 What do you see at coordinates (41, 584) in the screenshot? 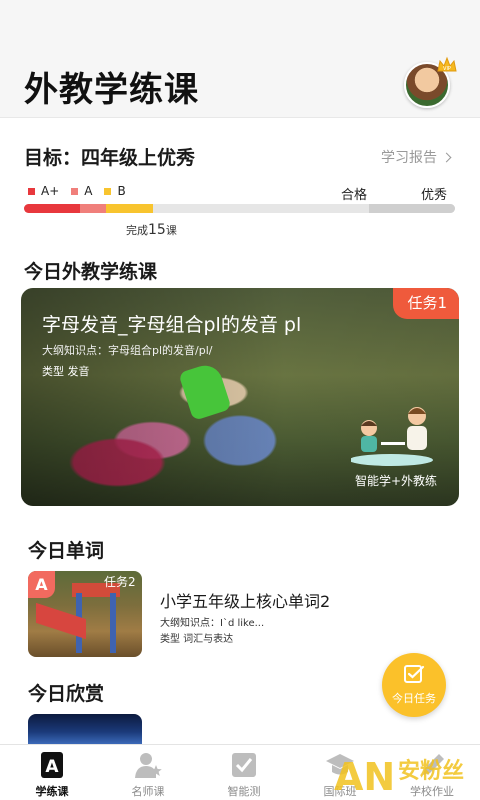
I see `grade-badge: A` at bounding box center [41, 584].